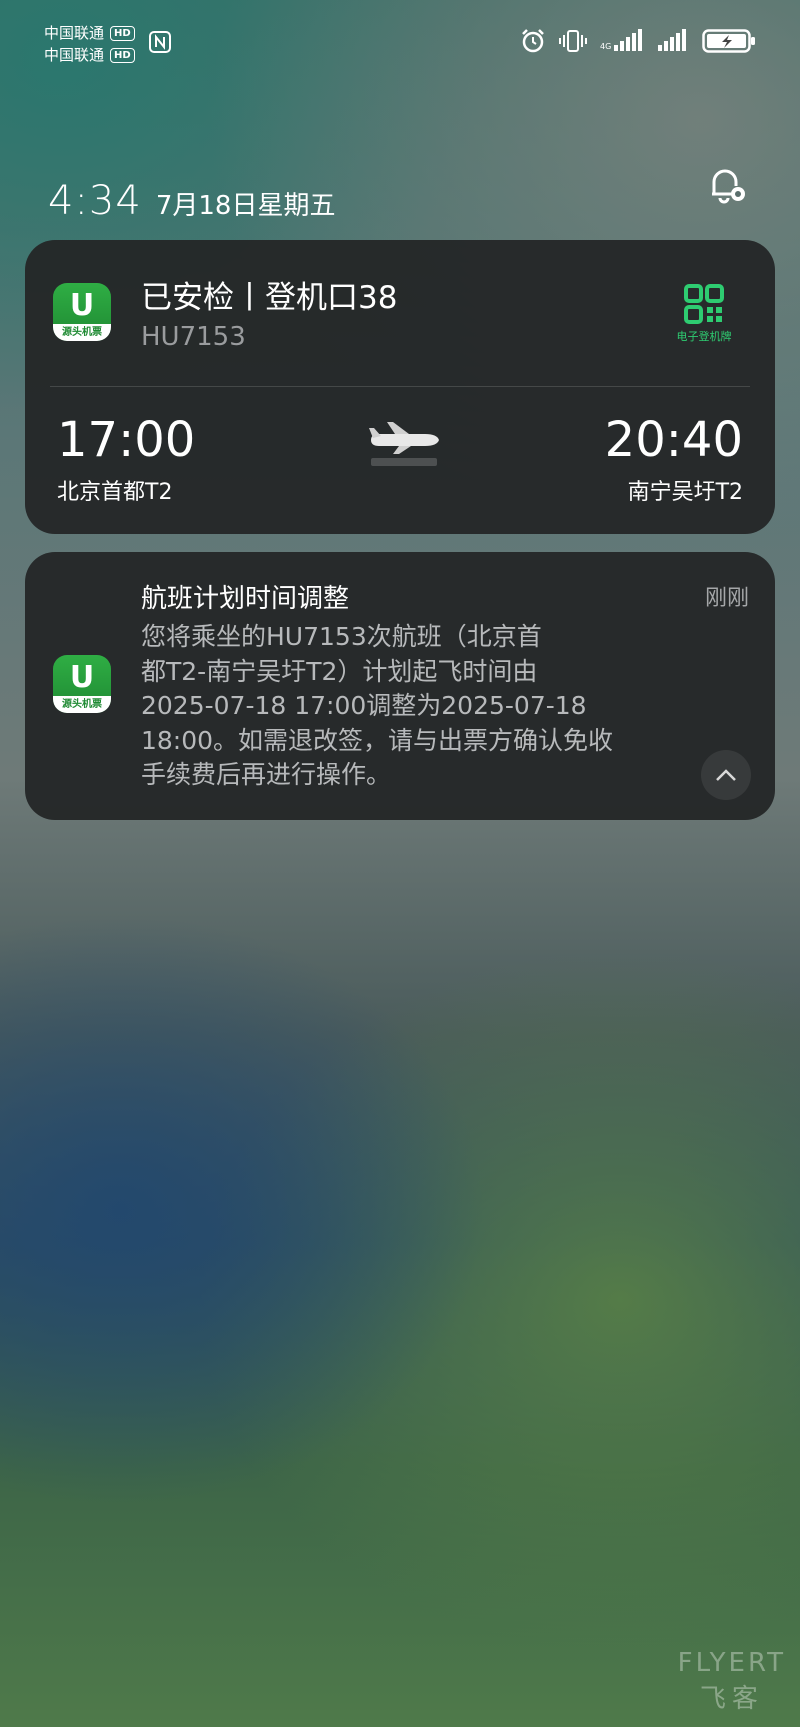 This screenshot has height=1727, width=800. I want to click on boarding-pass-button: 电子登机牌, so click(704, 314).